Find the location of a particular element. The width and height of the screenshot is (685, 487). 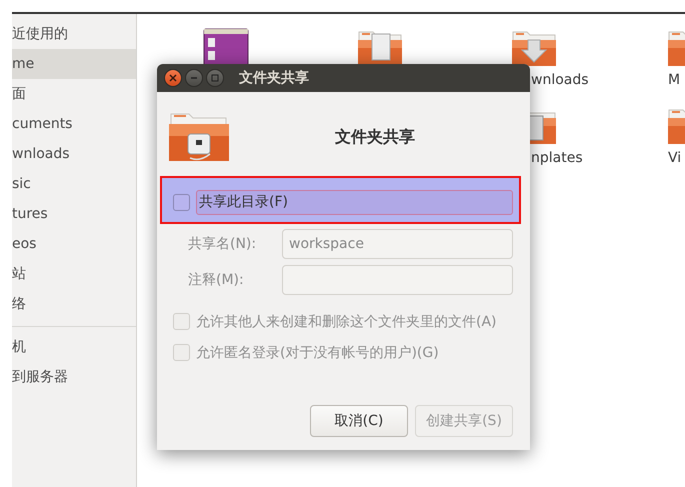

sidebar-item: sic is located at coordinates (74, 184).